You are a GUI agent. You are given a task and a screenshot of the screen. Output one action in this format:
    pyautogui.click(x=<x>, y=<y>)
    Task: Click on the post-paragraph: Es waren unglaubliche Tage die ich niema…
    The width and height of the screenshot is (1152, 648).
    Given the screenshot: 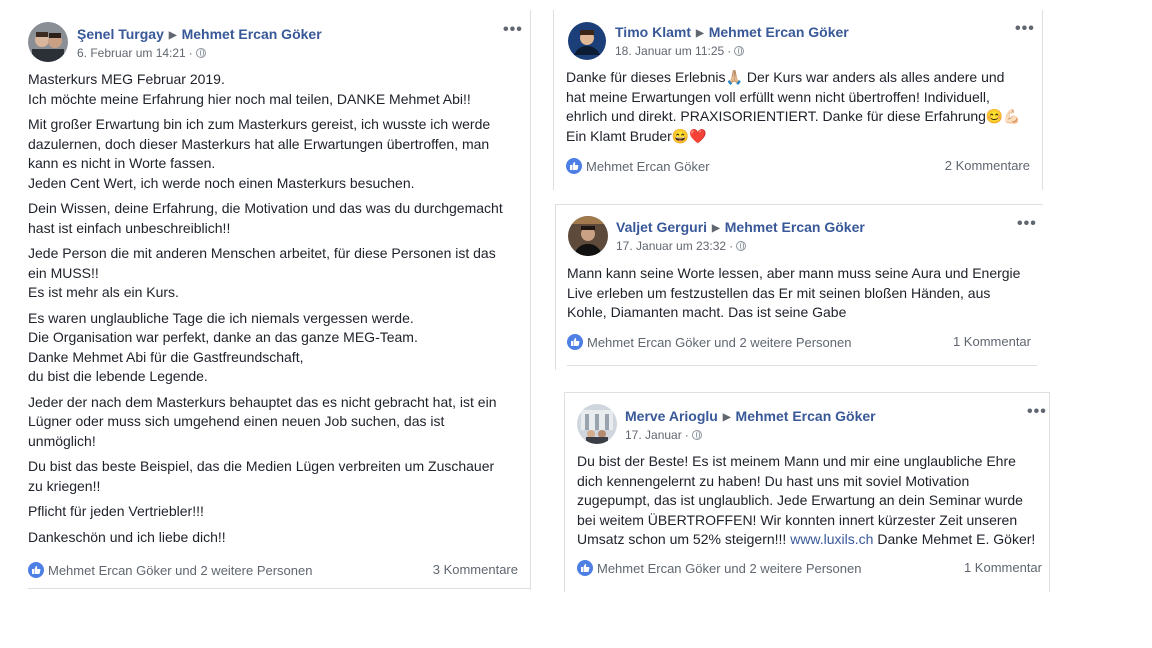 What is the action you would take?
    pyautogui.click(x=223, y=347)
    